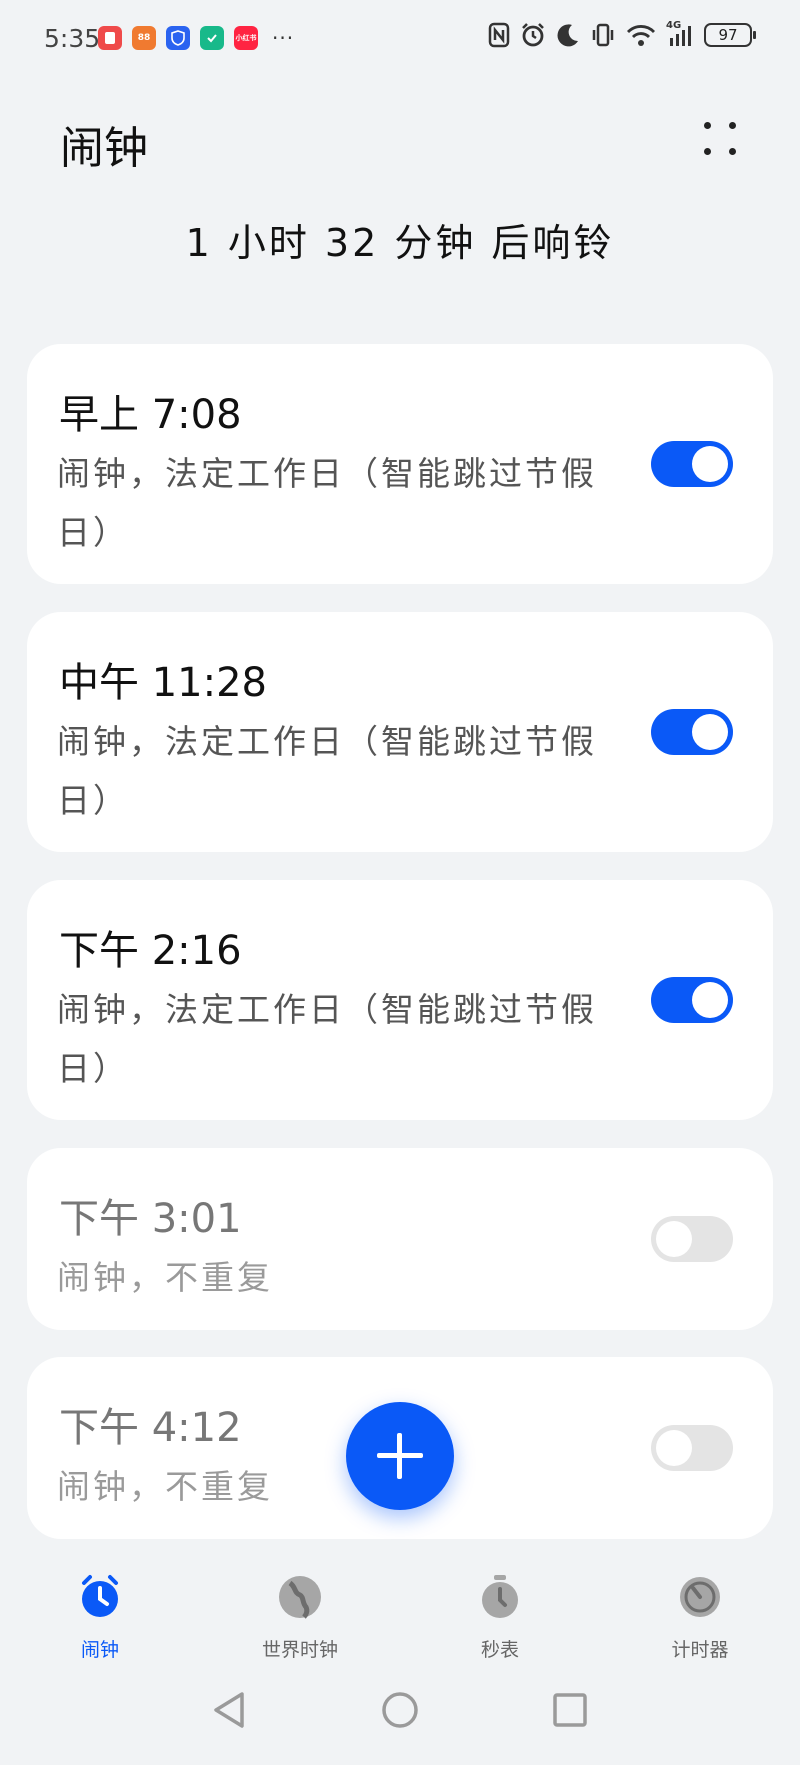  Describe the element at coordinates (641, 35) in the screenshot. I see `wifi-icon` at that location.